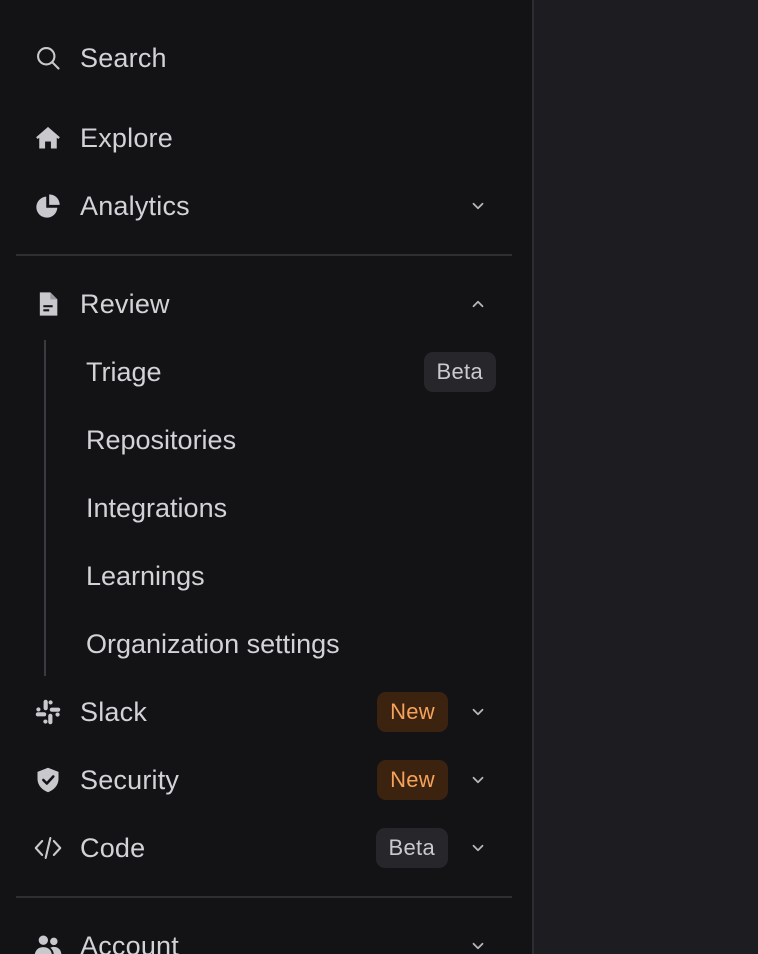 The height and width of the screenshot is (954, 758). I want to click on document-icon, so click(48, 304).